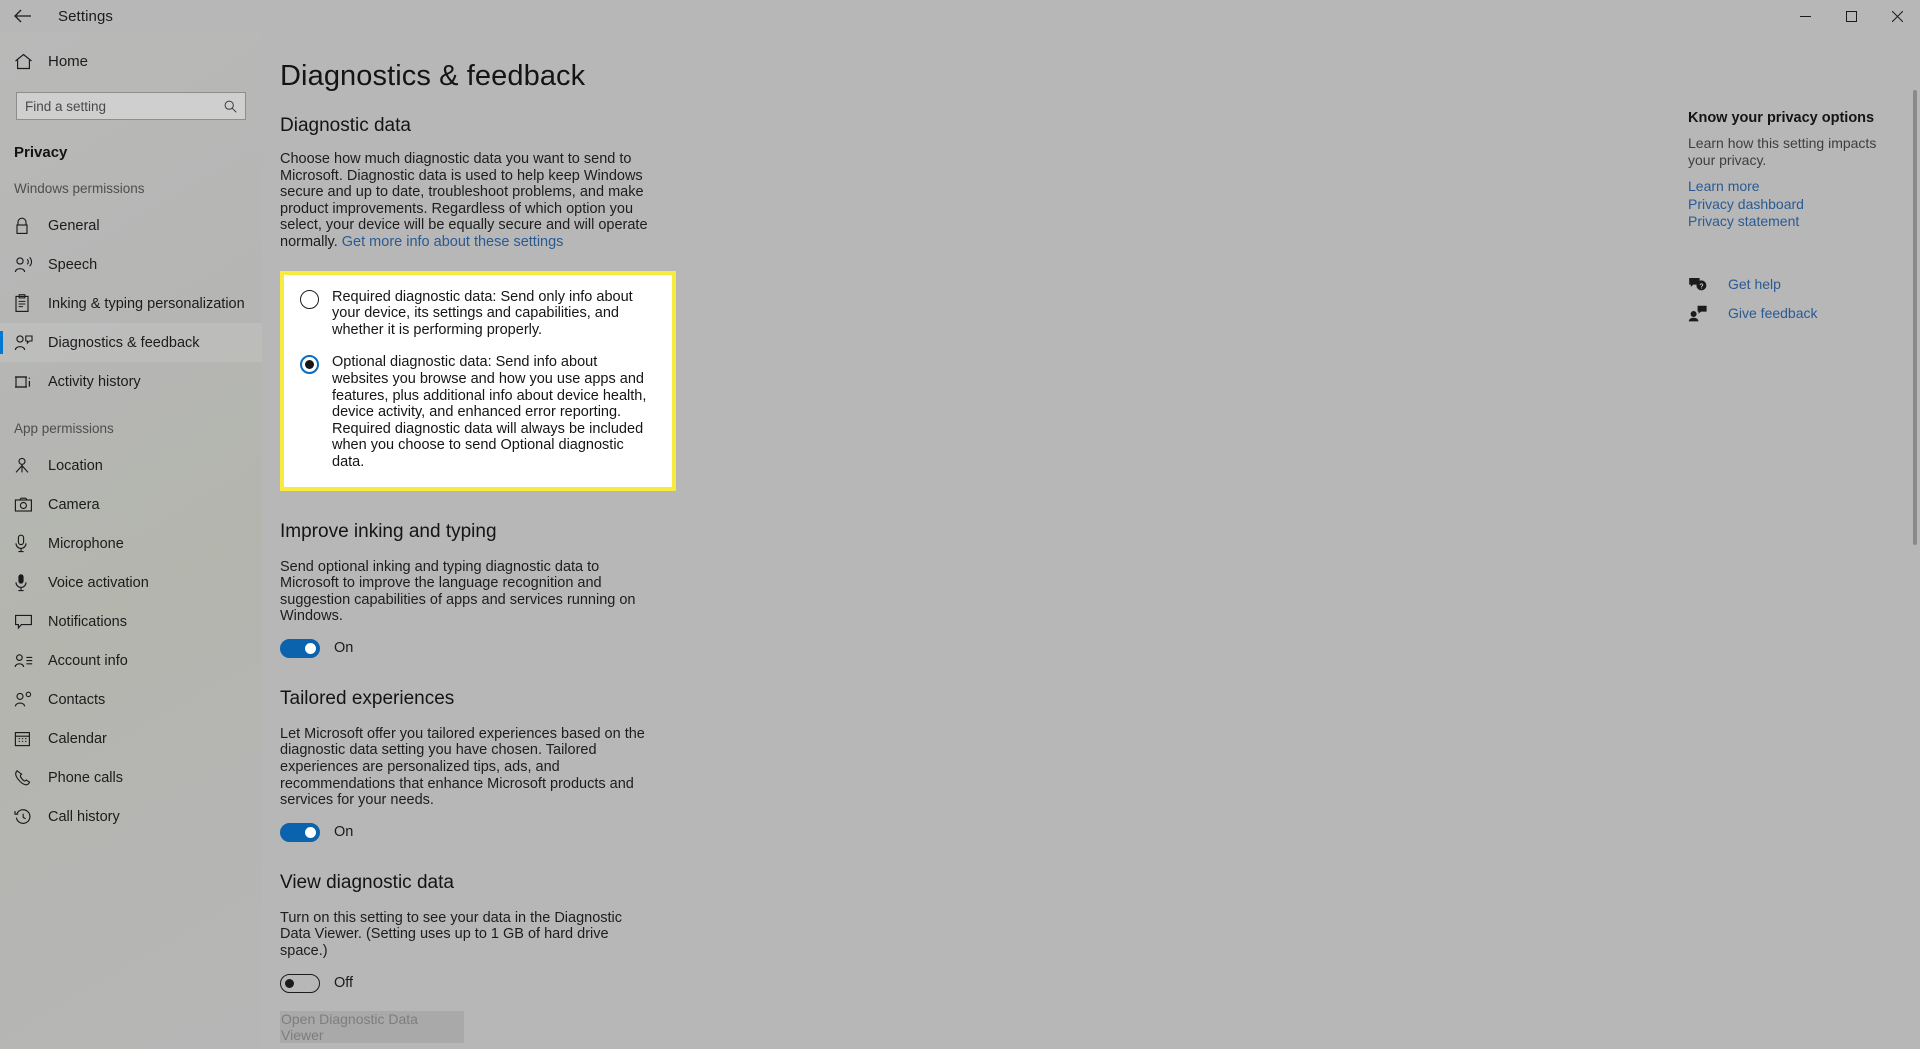 Image resolution: width=1920 pixels, height=1049 pixels. What do you see at coordinates (372, 1026) in the screenshot?
I see `open-diagnostic-data-viewer-button: Open Diagnostic Data Viewer` at bounding box center [372, 1026].